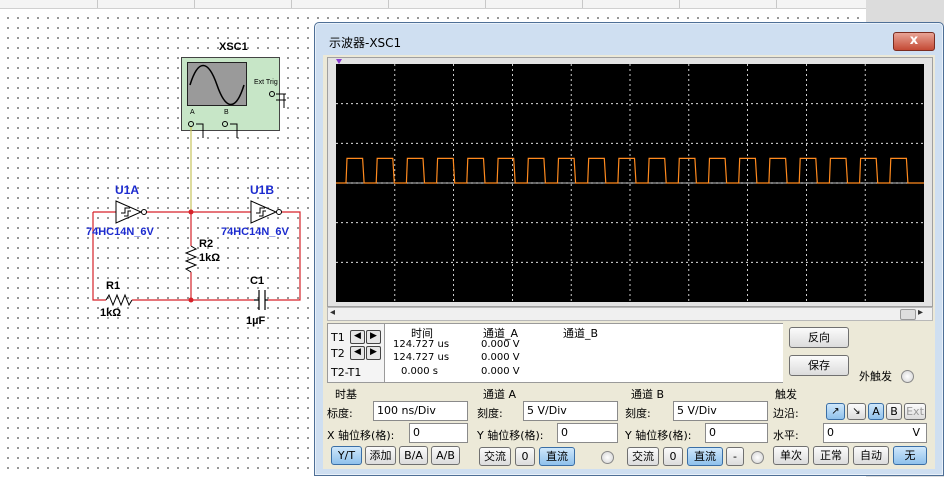 The width and height of the screenshot is (944, 477). Describe the element at coordinates (500, 357) in the screenshot. I see `t2-channel-a: 0.000 V` at that location.